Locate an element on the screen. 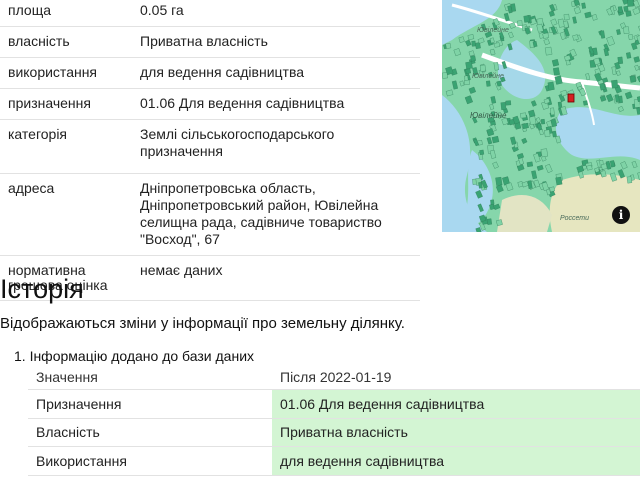  parcel-map: Ювілейне Ювілейне Ювілейне Россети i is located at coordinates (541, 116).